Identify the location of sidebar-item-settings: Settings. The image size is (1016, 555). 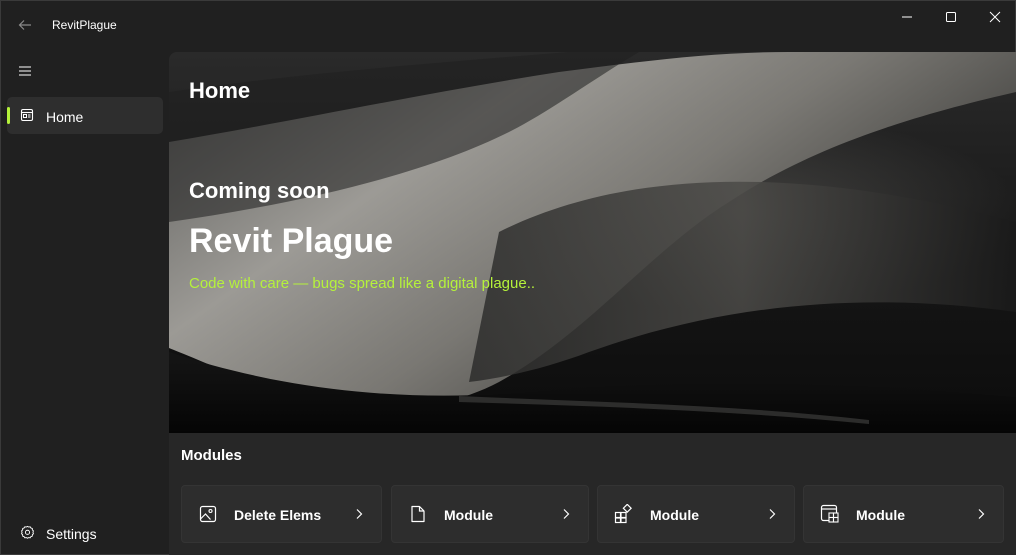
(85, 532).